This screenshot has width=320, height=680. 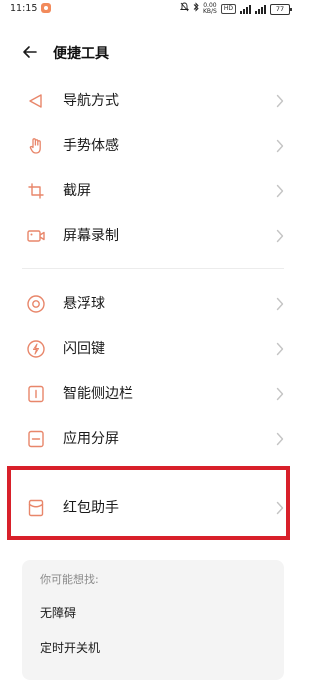 I want to click on split-screen-icon, so click(x=36, y=439).